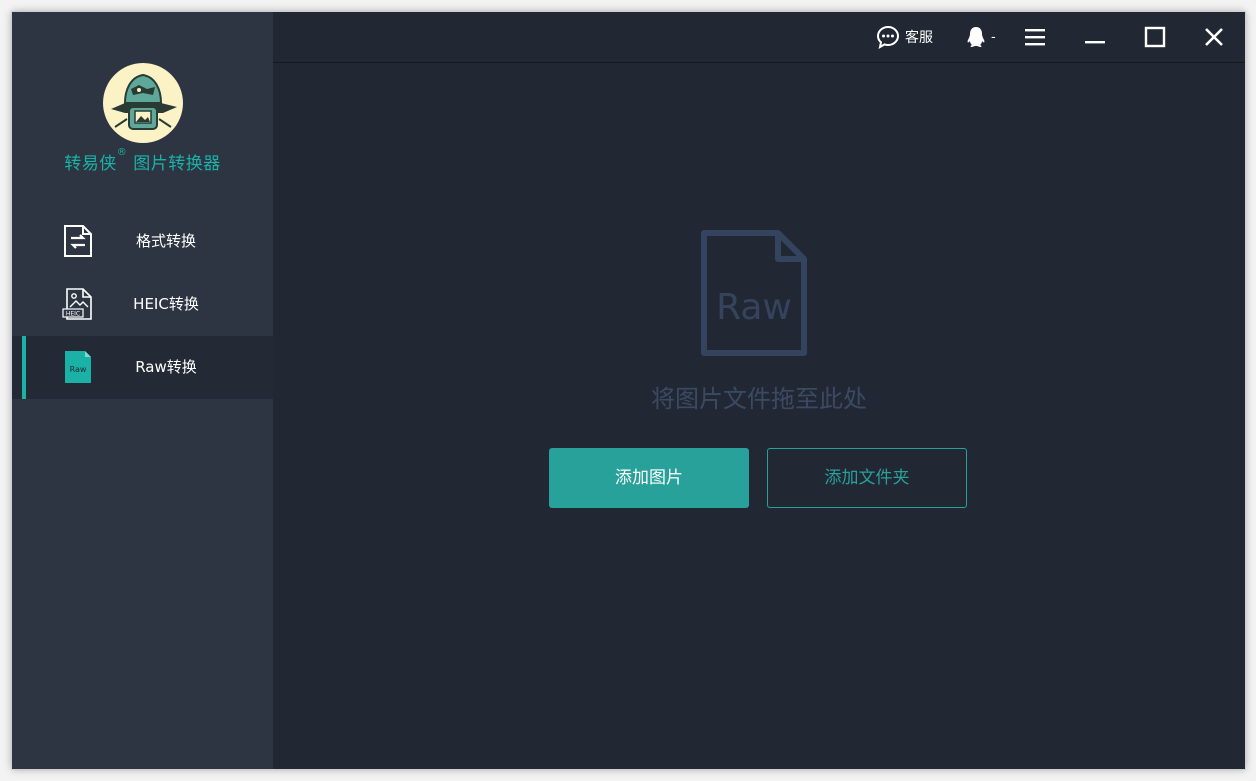 This screenshot has height=781, width=1256. Describe the element at coordinates (165, 241) in the screenshot. I see `sidebar-item-label: 格式转换` at that location.